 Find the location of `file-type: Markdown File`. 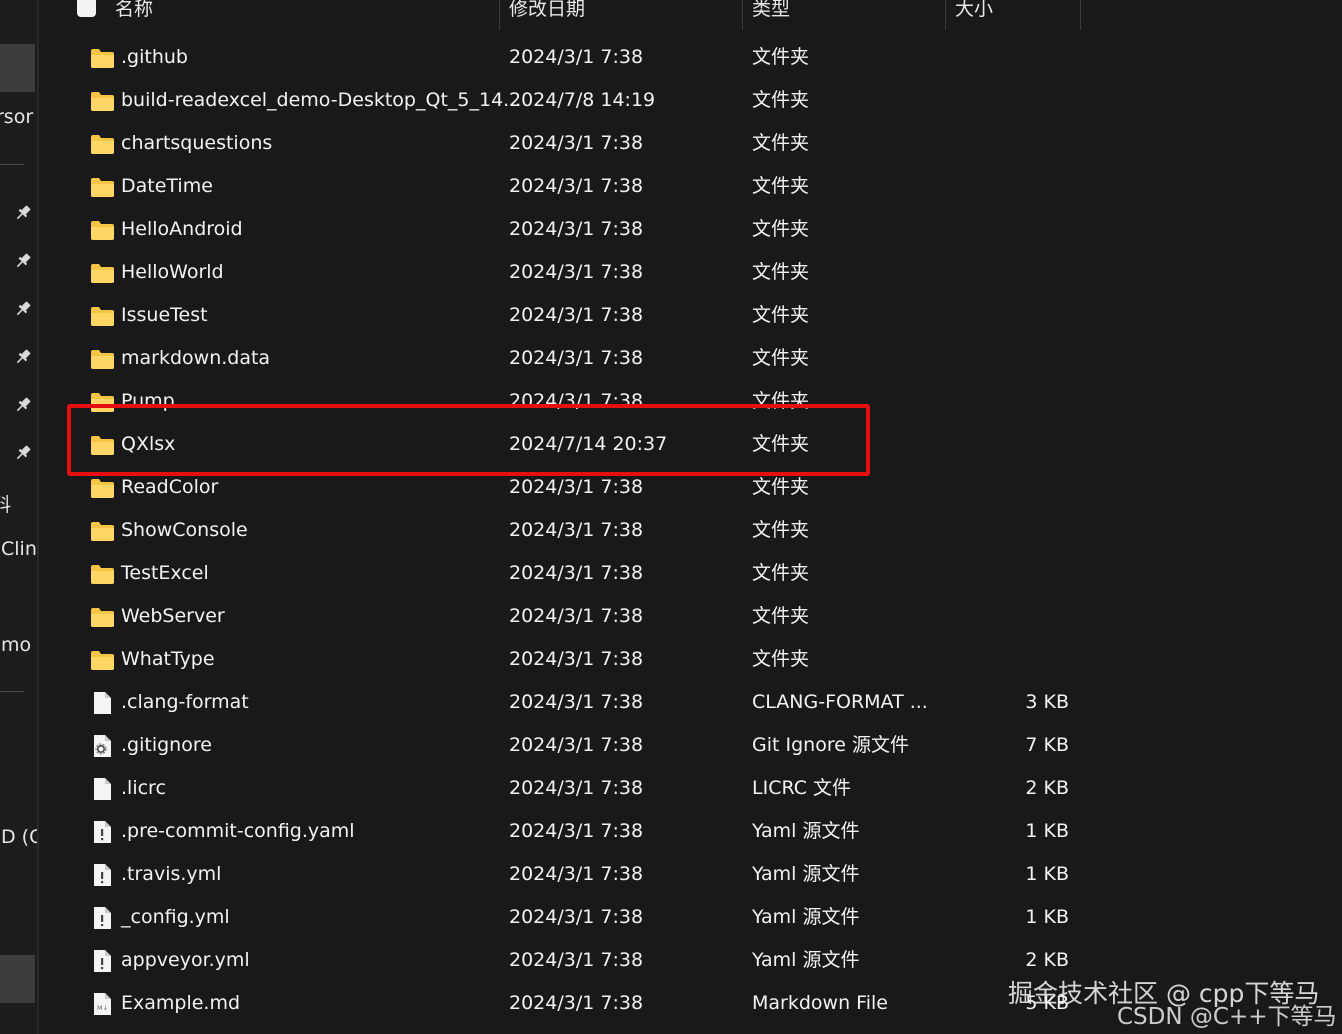

file-type: Markdown File is located at coordinates (820, 1003).